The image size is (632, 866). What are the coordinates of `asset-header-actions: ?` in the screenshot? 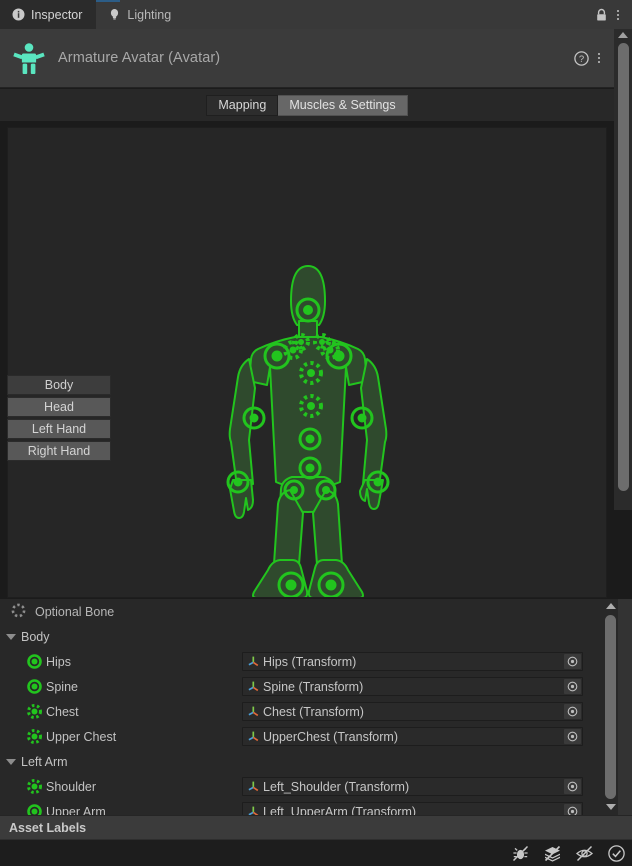 It's located at (589, 58).